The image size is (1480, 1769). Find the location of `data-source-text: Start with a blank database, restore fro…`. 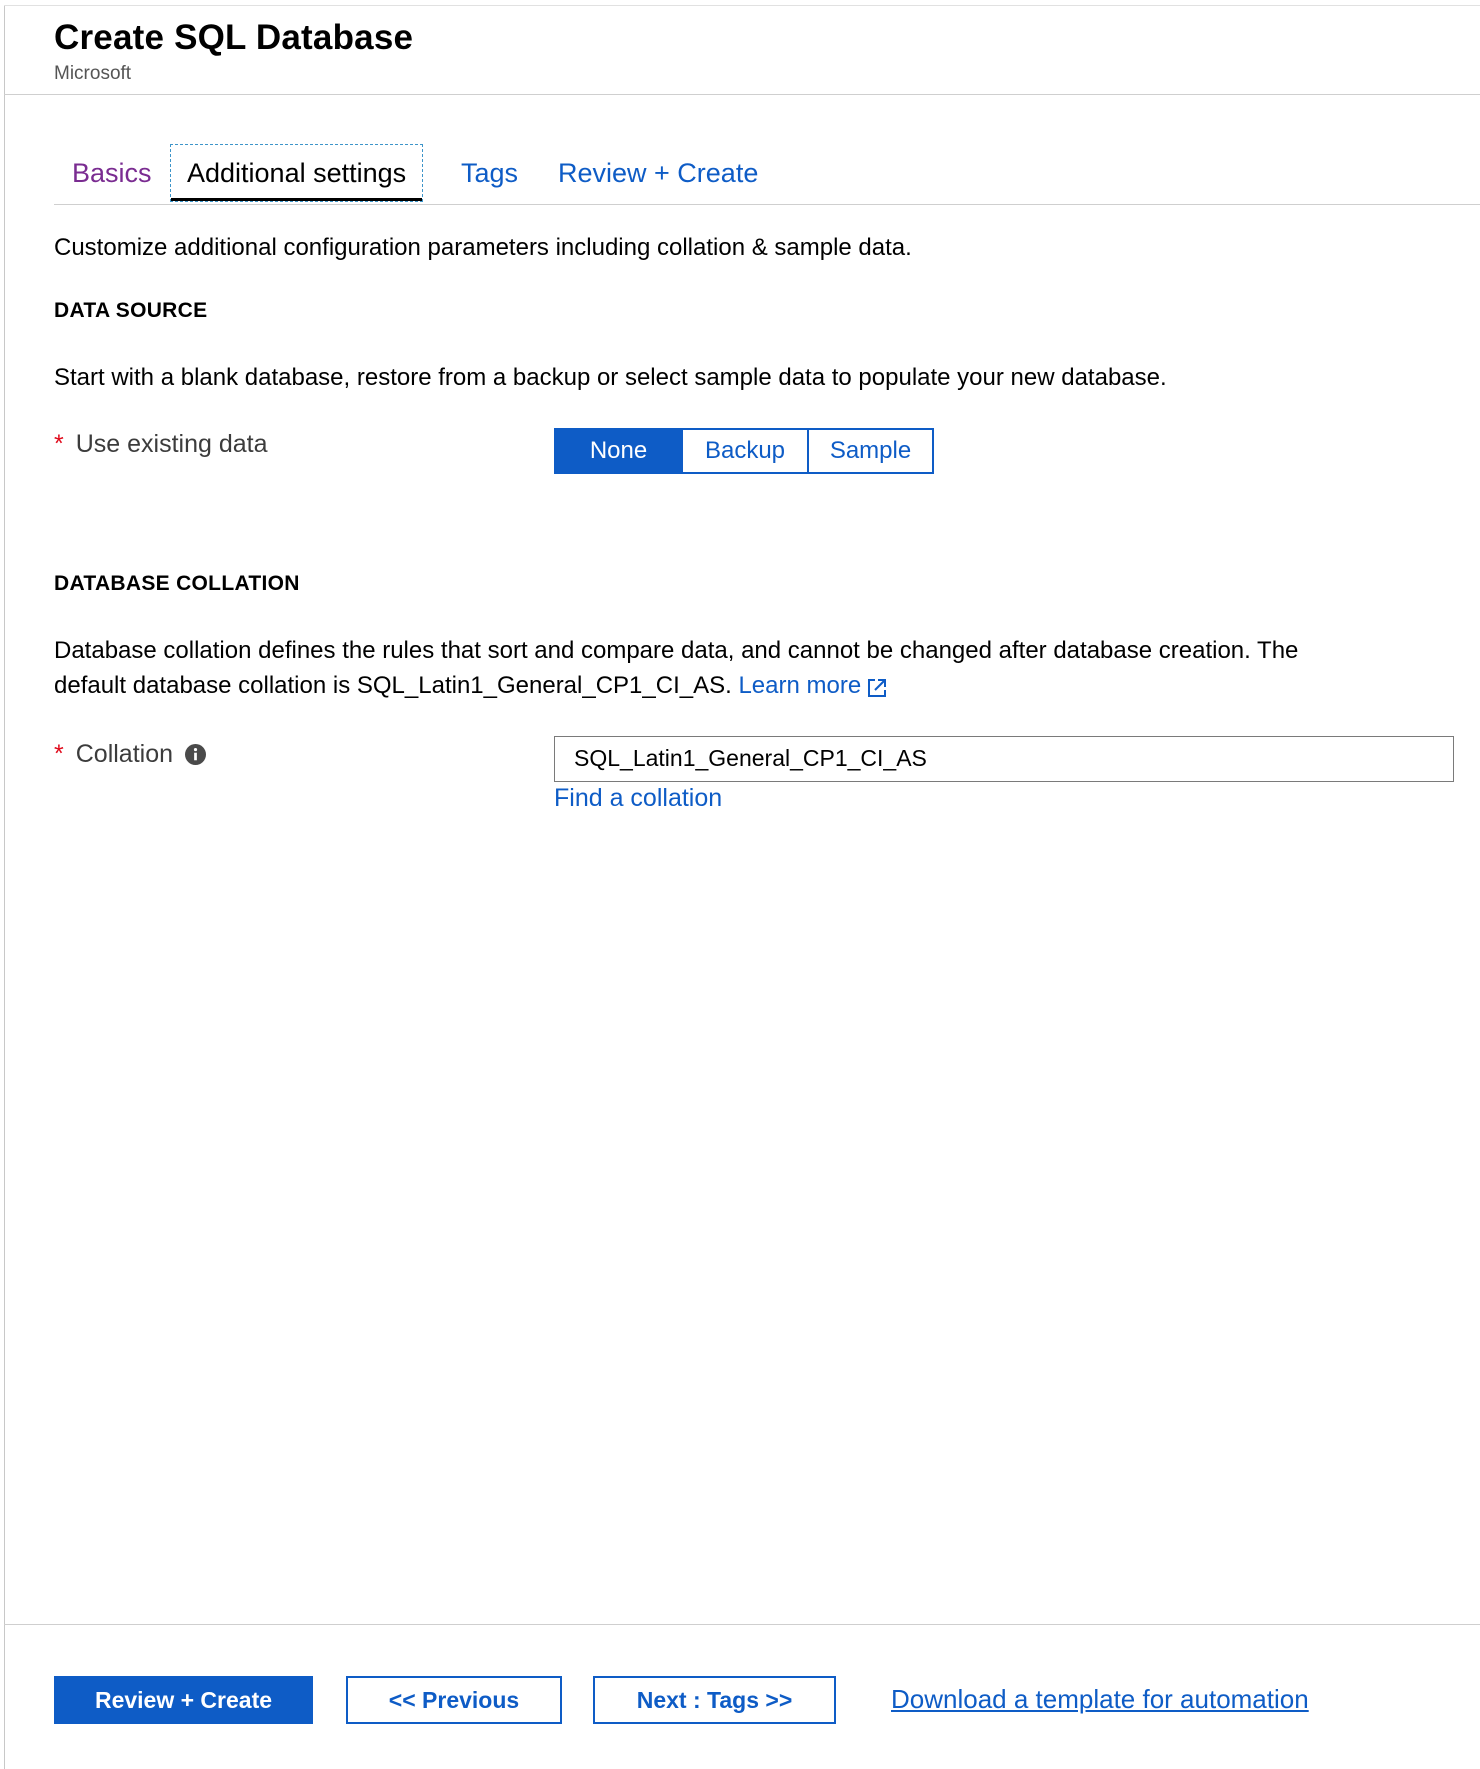

data-source-text: Start with a blank database, restore fro… is located at coordinates (610, 377).